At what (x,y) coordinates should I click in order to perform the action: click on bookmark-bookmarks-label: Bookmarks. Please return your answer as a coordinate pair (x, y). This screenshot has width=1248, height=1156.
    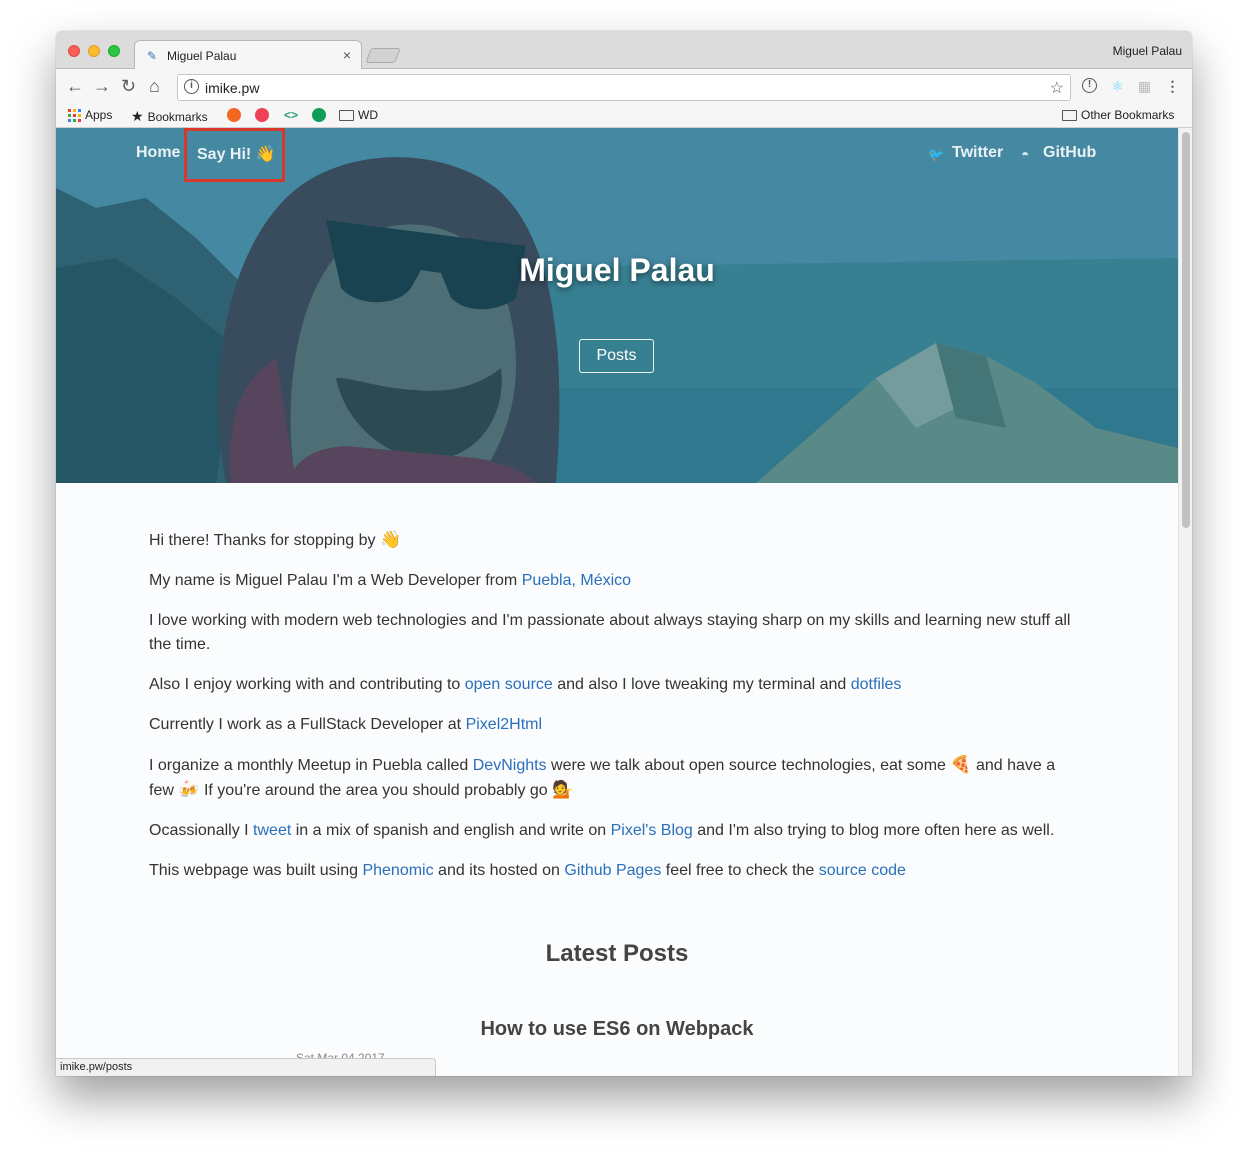
    Looking at the image, I should click on (177, 116).